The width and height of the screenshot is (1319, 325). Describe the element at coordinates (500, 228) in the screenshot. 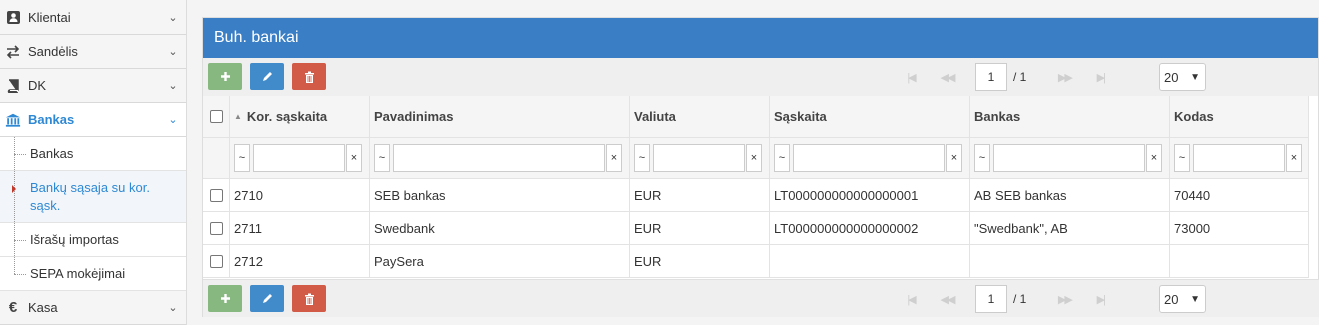

I see `table-cell: Swedbank` at that location.